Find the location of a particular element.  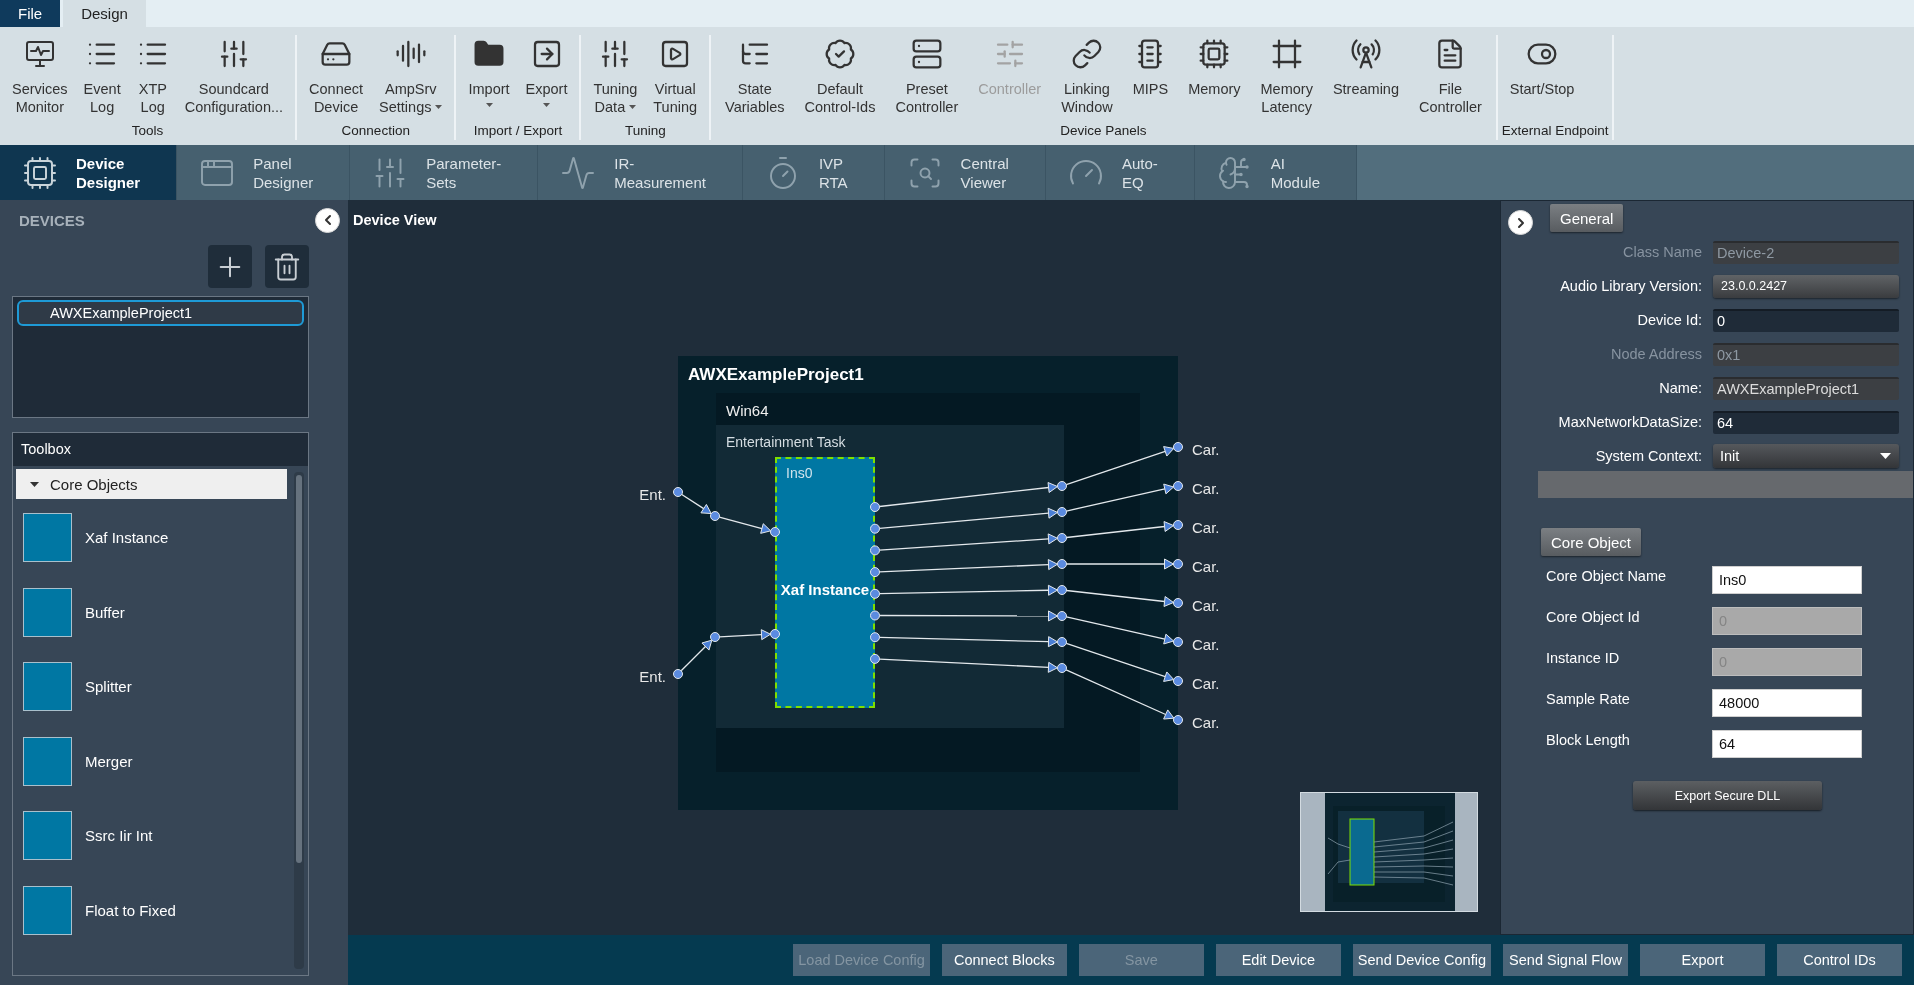

scrollbar-thumb is located at coordinates (299, 669).